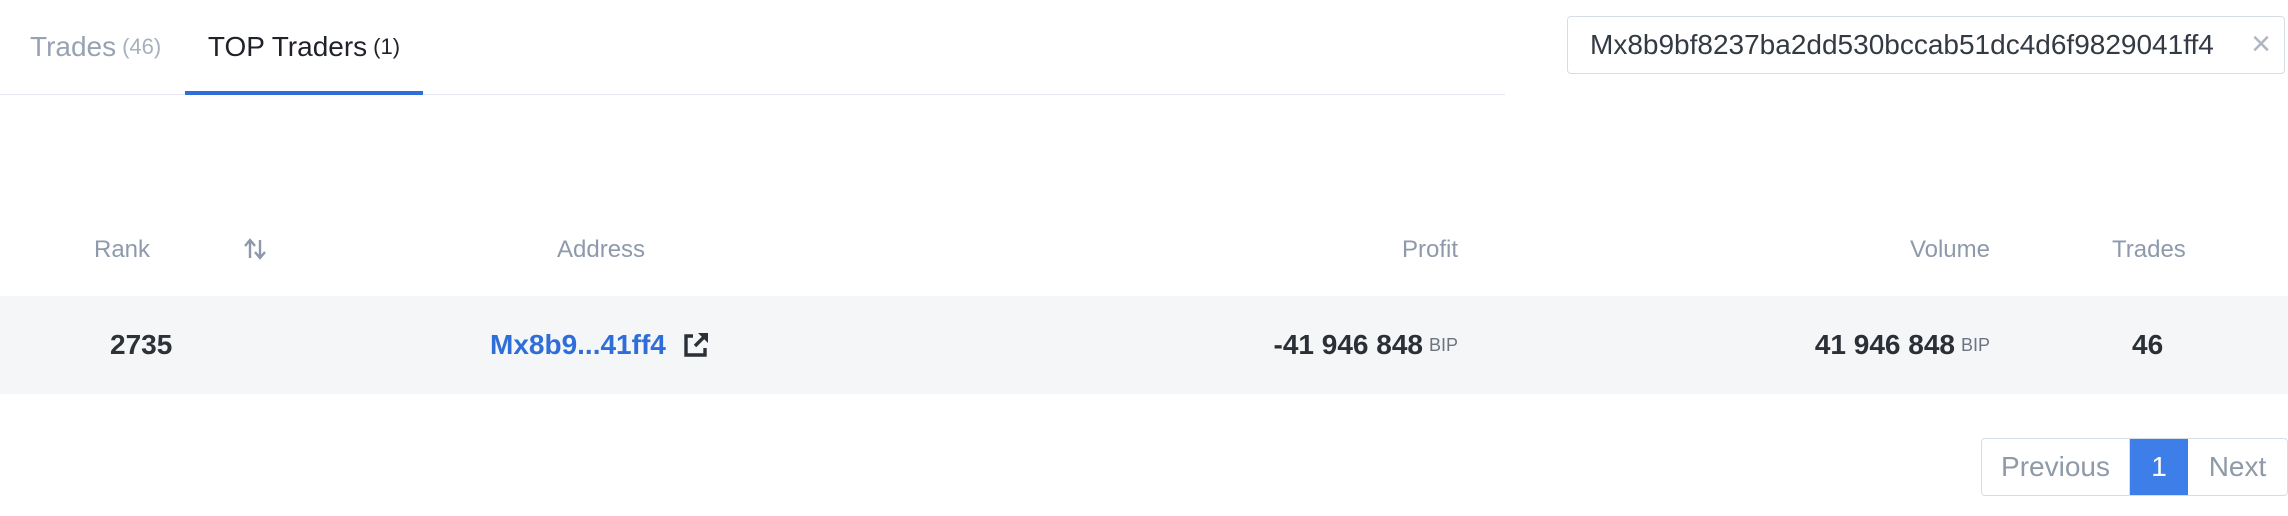  I want to click on active-tab-indicator, so click(304, 93).